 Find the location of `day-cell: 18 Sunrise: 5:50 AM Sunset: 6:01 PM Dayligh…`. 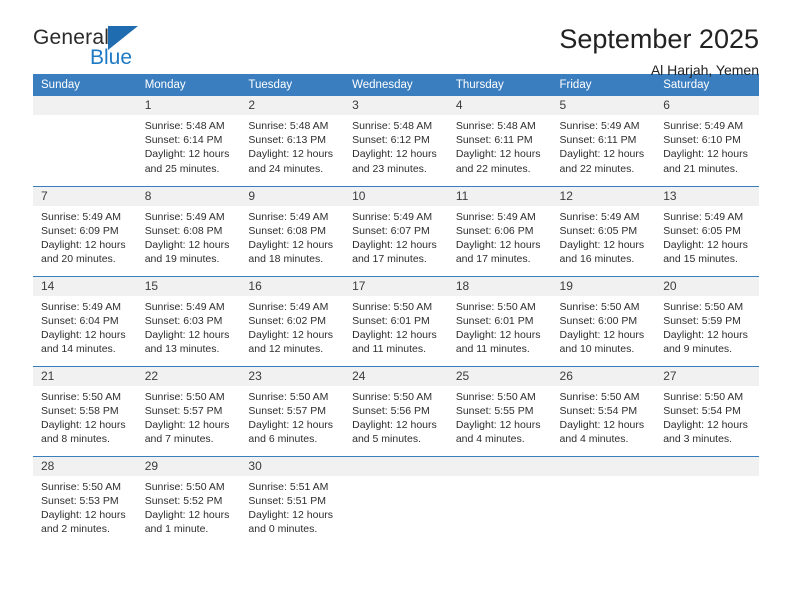

day-cell: 18 Sunrise: 5:50 AM Sunset: 6:01 PM Dayligh… is located at coordinates (499, 320).